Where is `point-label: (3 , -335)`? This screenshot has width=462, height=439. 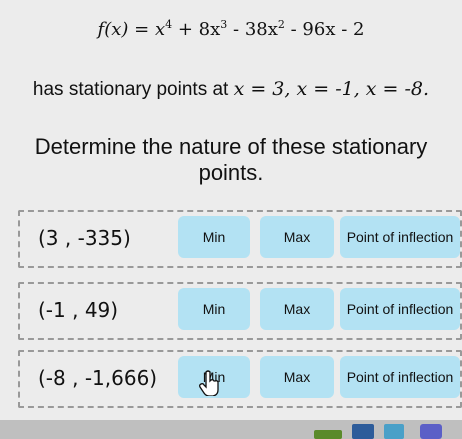
point-label: (3 , -335) is located at coordinates (84, 238).